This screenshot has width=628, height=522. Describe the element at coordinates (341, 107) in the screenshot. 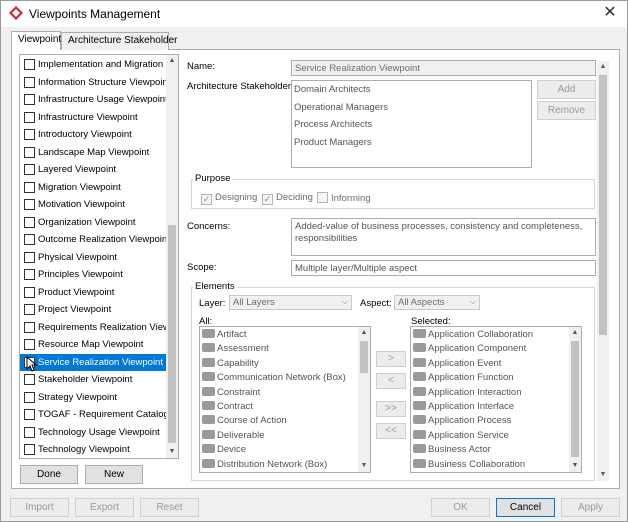

I see `stakeholder-item: Operational Managers` at that location.